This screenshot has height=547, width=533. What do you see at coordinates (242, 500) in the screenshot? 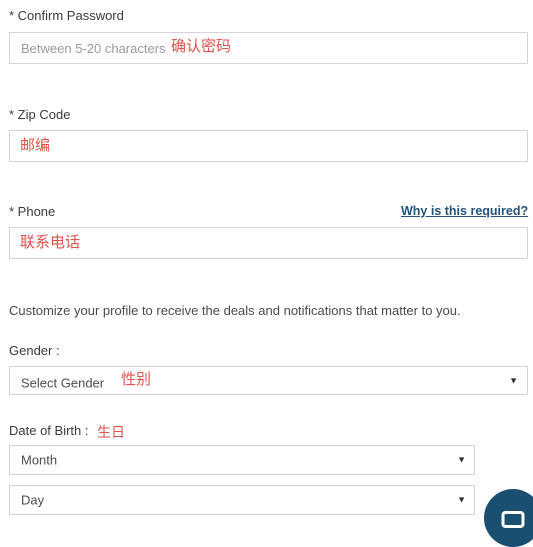
I see `birth-day-select: Day ▼` at bounding box center [242, 500].